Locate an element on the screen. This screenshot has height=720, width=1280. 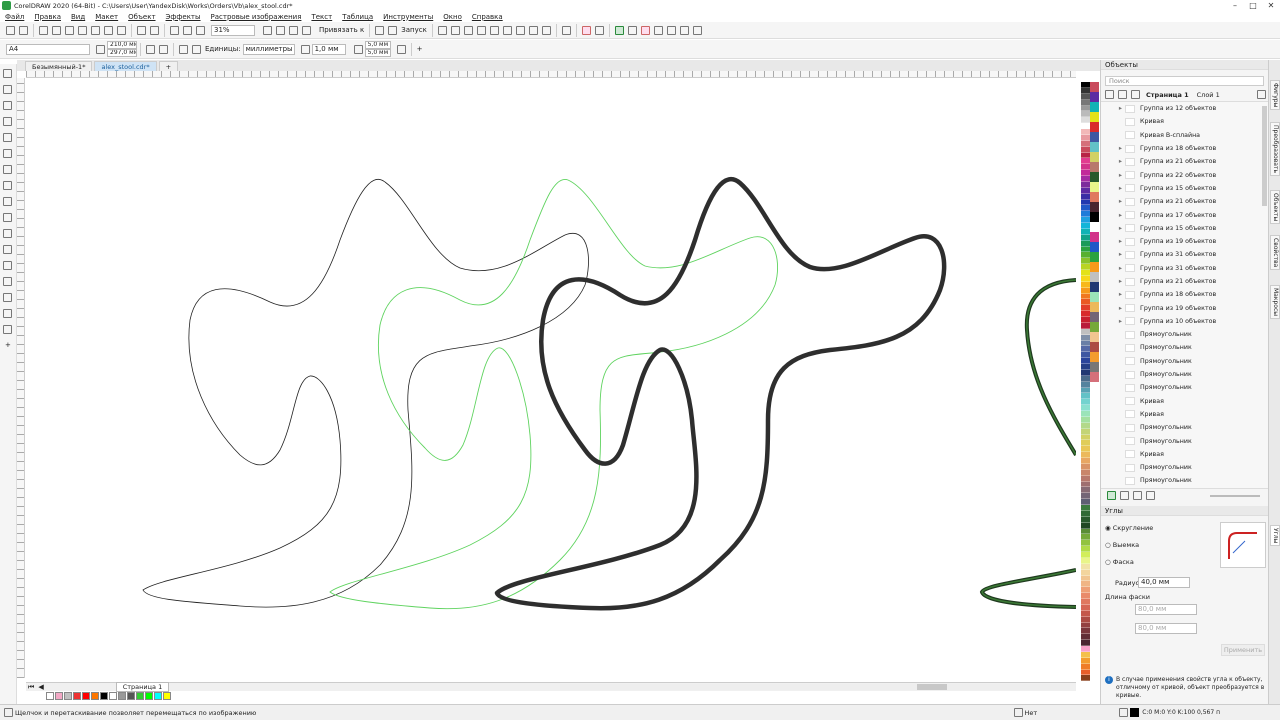
object-list-item: ▸ Группа из 18 объектов is located at coordinates (1184, 294).